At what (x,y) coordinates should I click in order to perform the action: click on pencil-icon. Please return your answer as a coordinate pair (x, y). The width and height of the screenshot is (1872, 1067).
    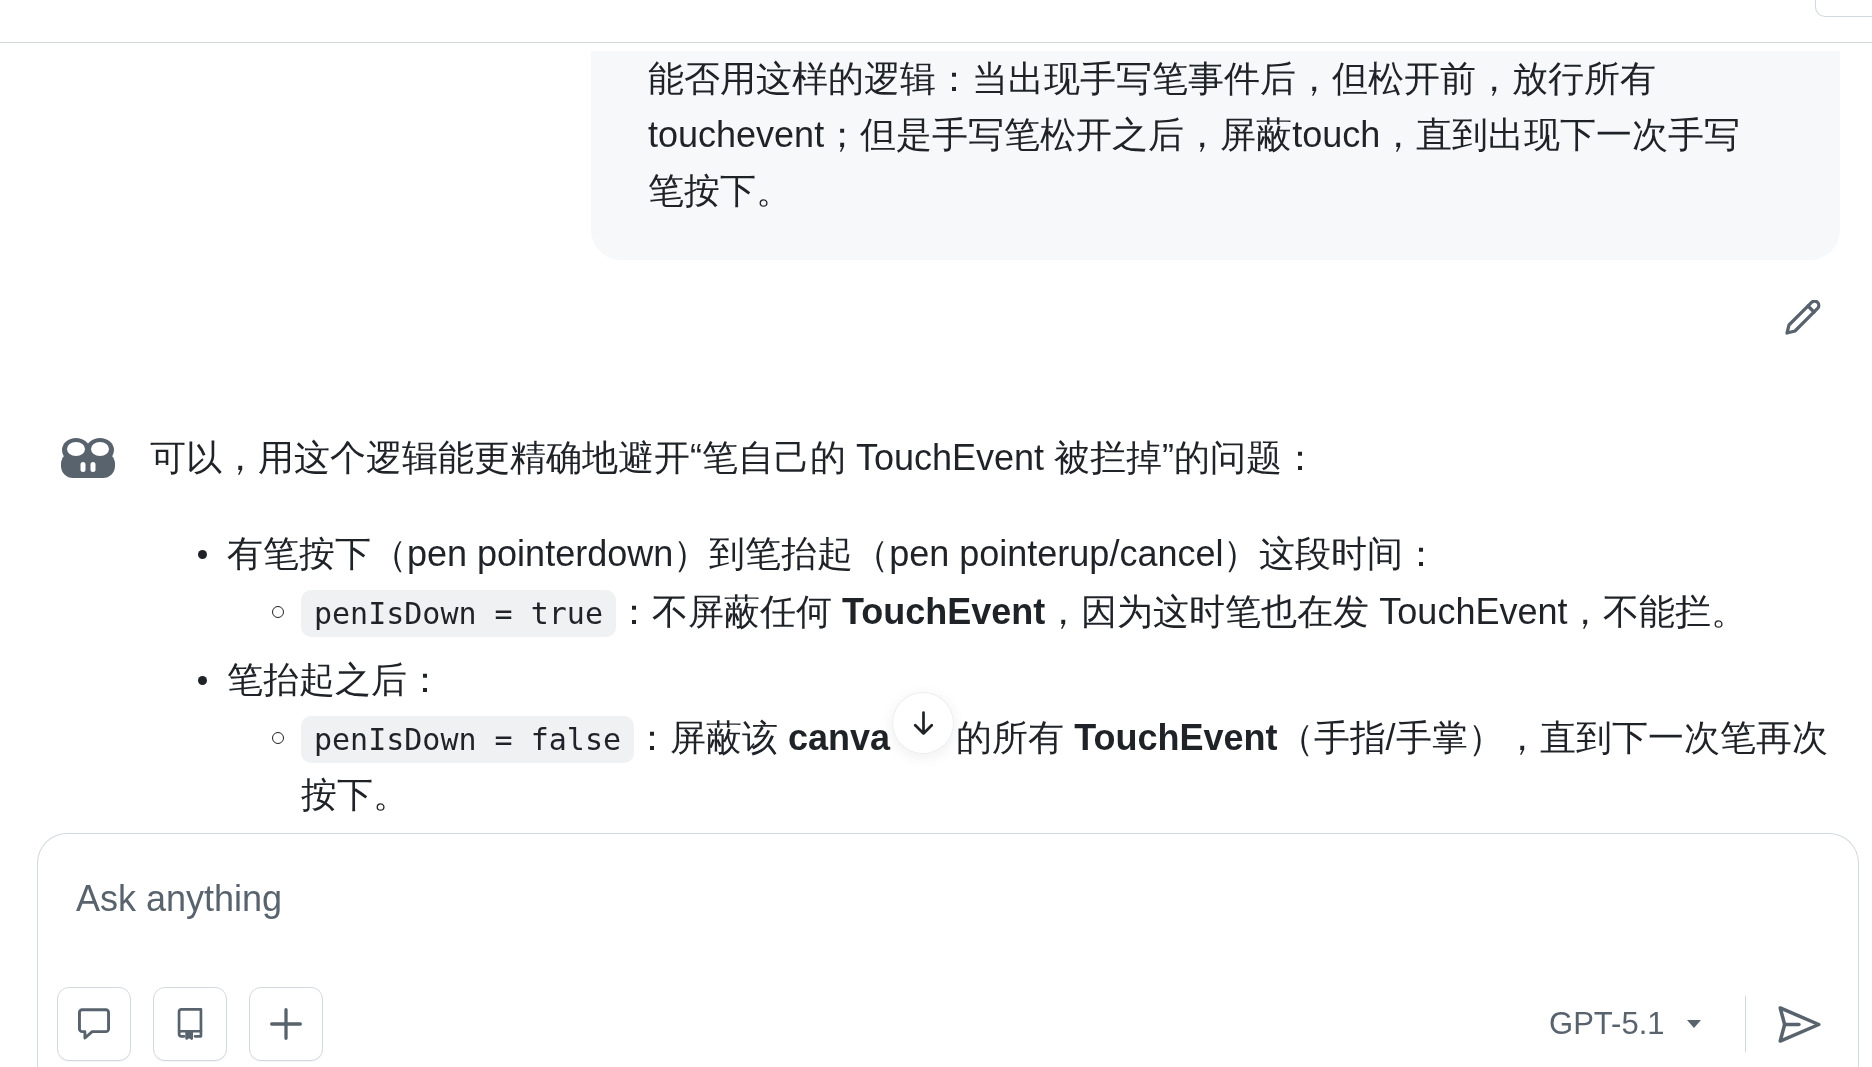
    Looking at the image, I should click on (1803, 318).